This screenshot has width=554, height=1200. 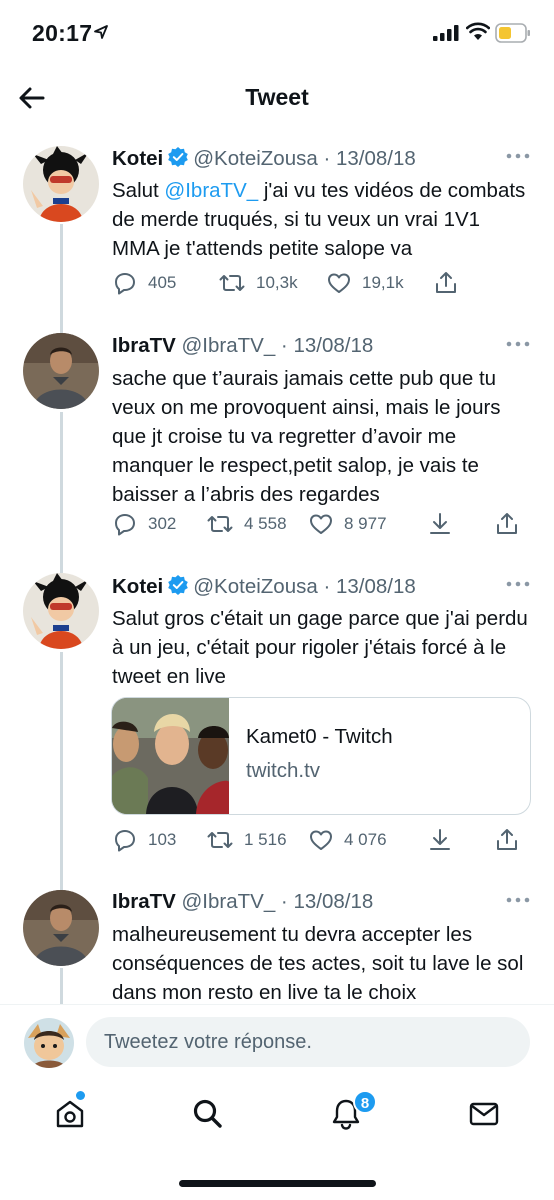 I want to click on reply-count: 103, so click(x=162, y=839).